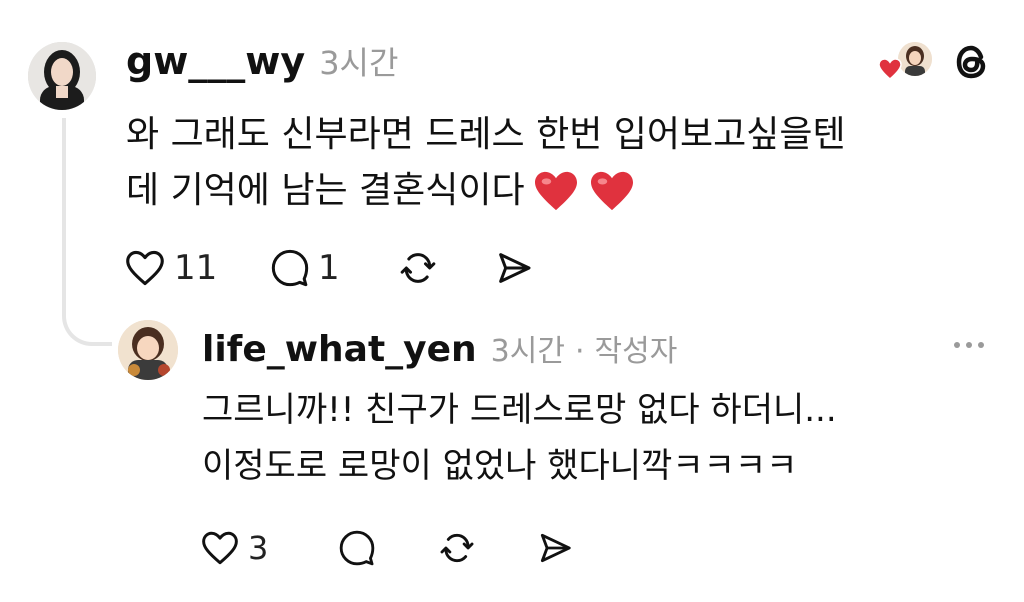  I want to click on heart-badge-icon, so click(890, 69).